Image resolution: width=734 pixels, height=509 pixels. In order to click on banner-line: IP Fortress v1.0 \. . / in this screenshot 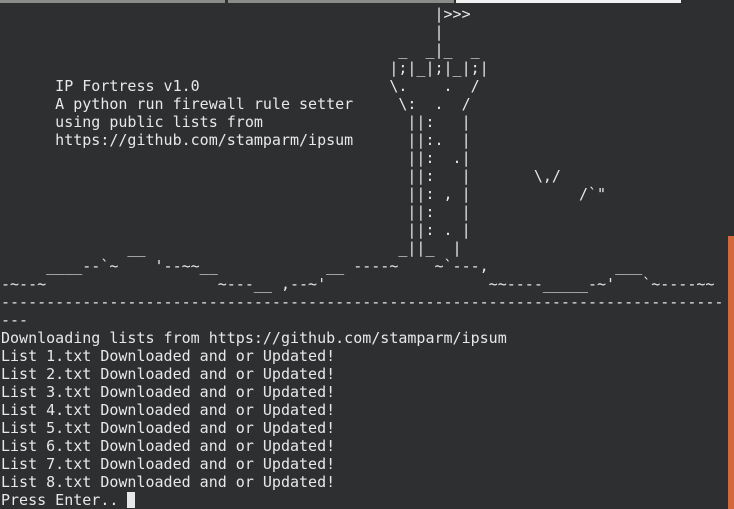, I will do `click(240, 86)`.